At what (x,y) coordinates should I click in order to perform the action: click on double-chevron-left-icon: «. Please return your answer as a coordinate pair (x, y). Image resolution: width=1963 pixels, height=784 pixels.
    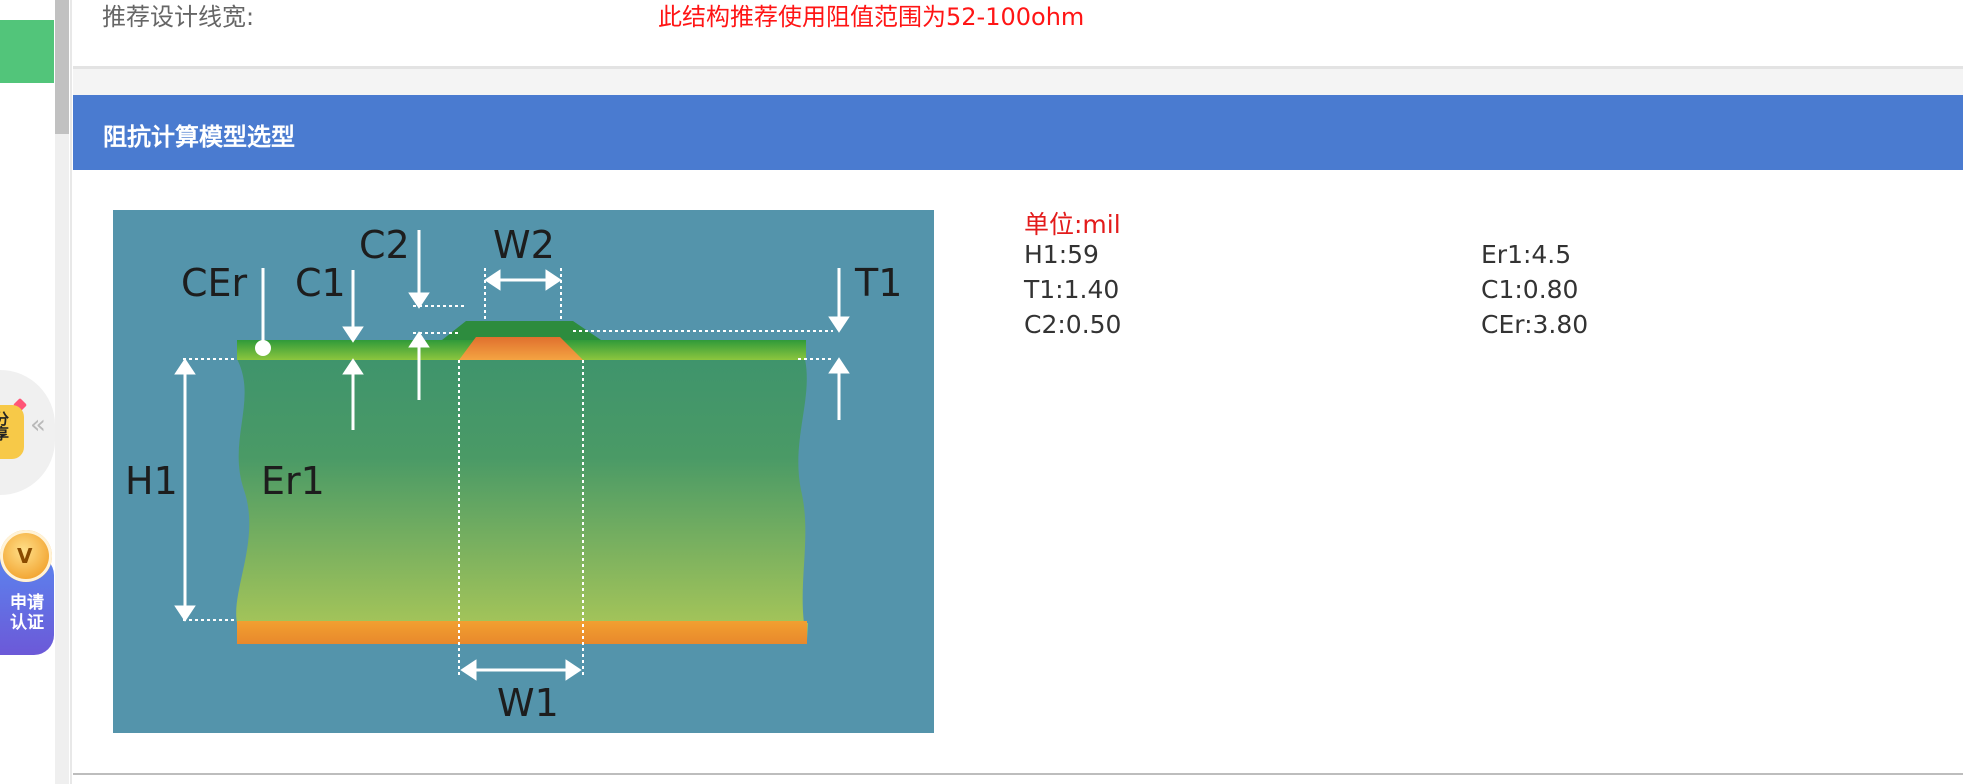
    Looking at the image, I should click on (38, 425).